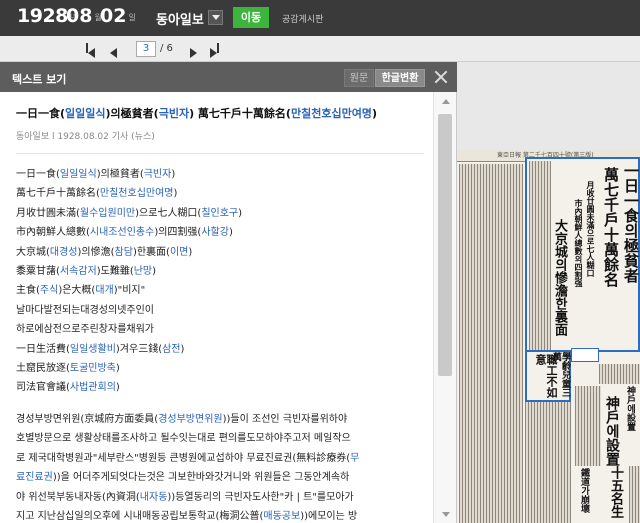 The width and height of the screenshot is (640, 523). Describe the element at coordinates (193, 53) in the screenshot. I see `next-arrow-icon` at that location.